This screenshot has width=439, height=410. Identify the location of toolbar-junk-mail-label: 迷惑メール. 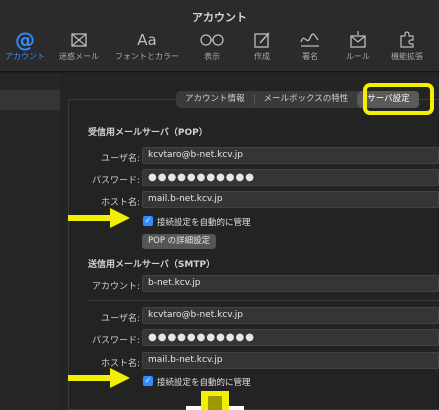
(79, 56).